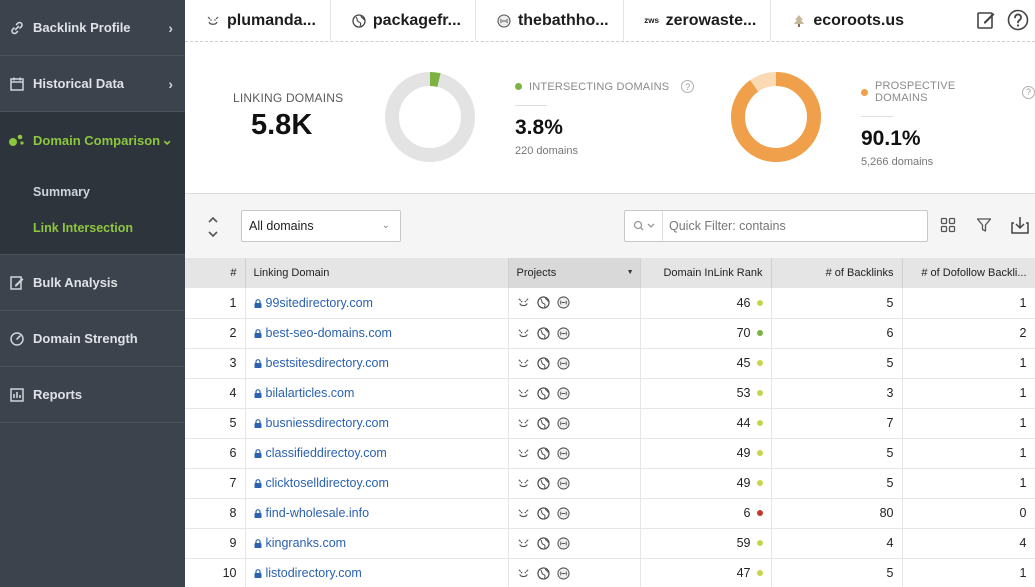  I want to click on sidebar-item-backlink-profile: Backlink Profile ›, so click(92, 28).